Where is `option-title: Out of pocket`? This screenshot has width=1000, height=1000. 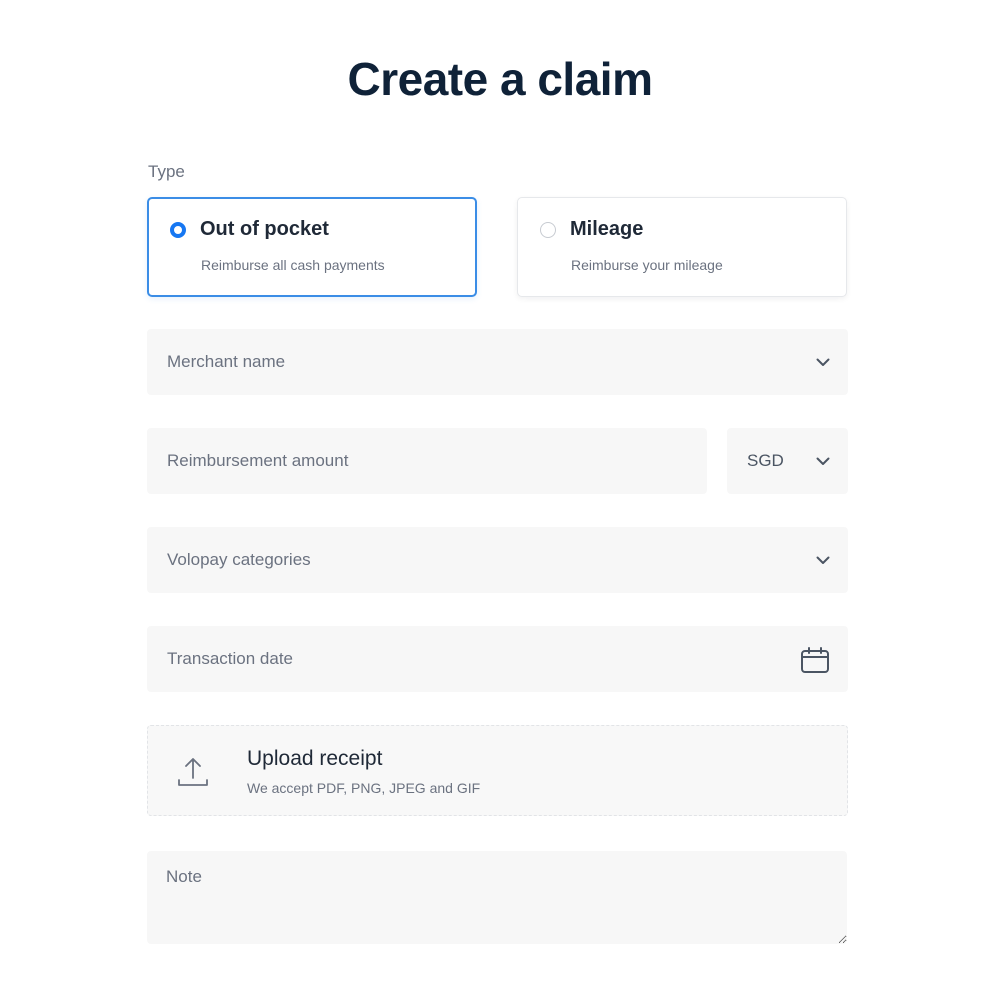
option-title: Out of pocket is located at coordinates (264, 229).